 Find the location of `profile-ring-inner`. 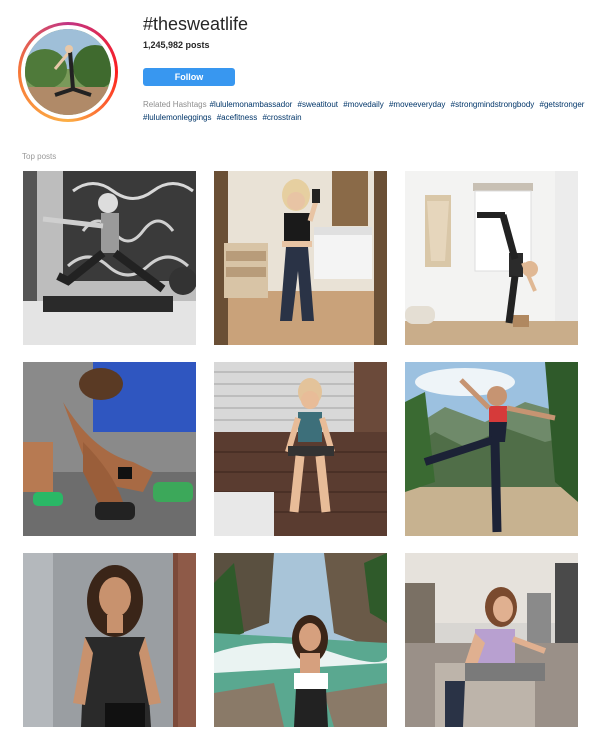

profile-ring-inner is located at coordinates (68, 72).